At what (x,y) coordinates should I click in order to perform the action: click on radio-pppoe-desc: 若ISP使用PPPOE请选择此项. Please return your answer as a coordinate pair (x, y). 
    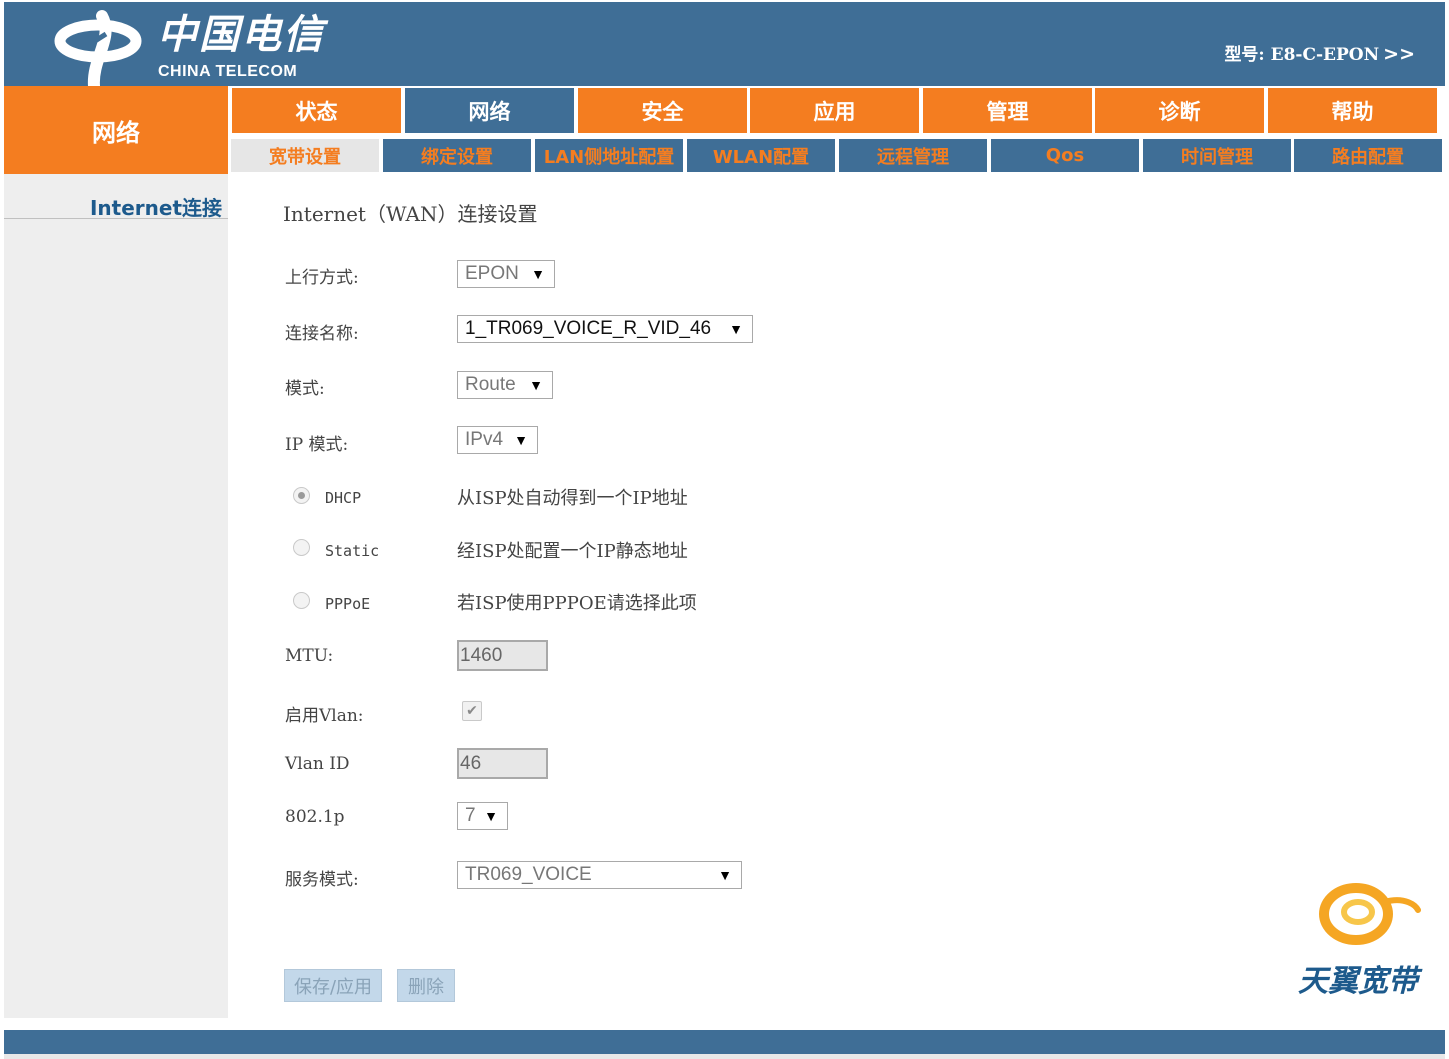
    Looking at the image, I should click on (577, 603).